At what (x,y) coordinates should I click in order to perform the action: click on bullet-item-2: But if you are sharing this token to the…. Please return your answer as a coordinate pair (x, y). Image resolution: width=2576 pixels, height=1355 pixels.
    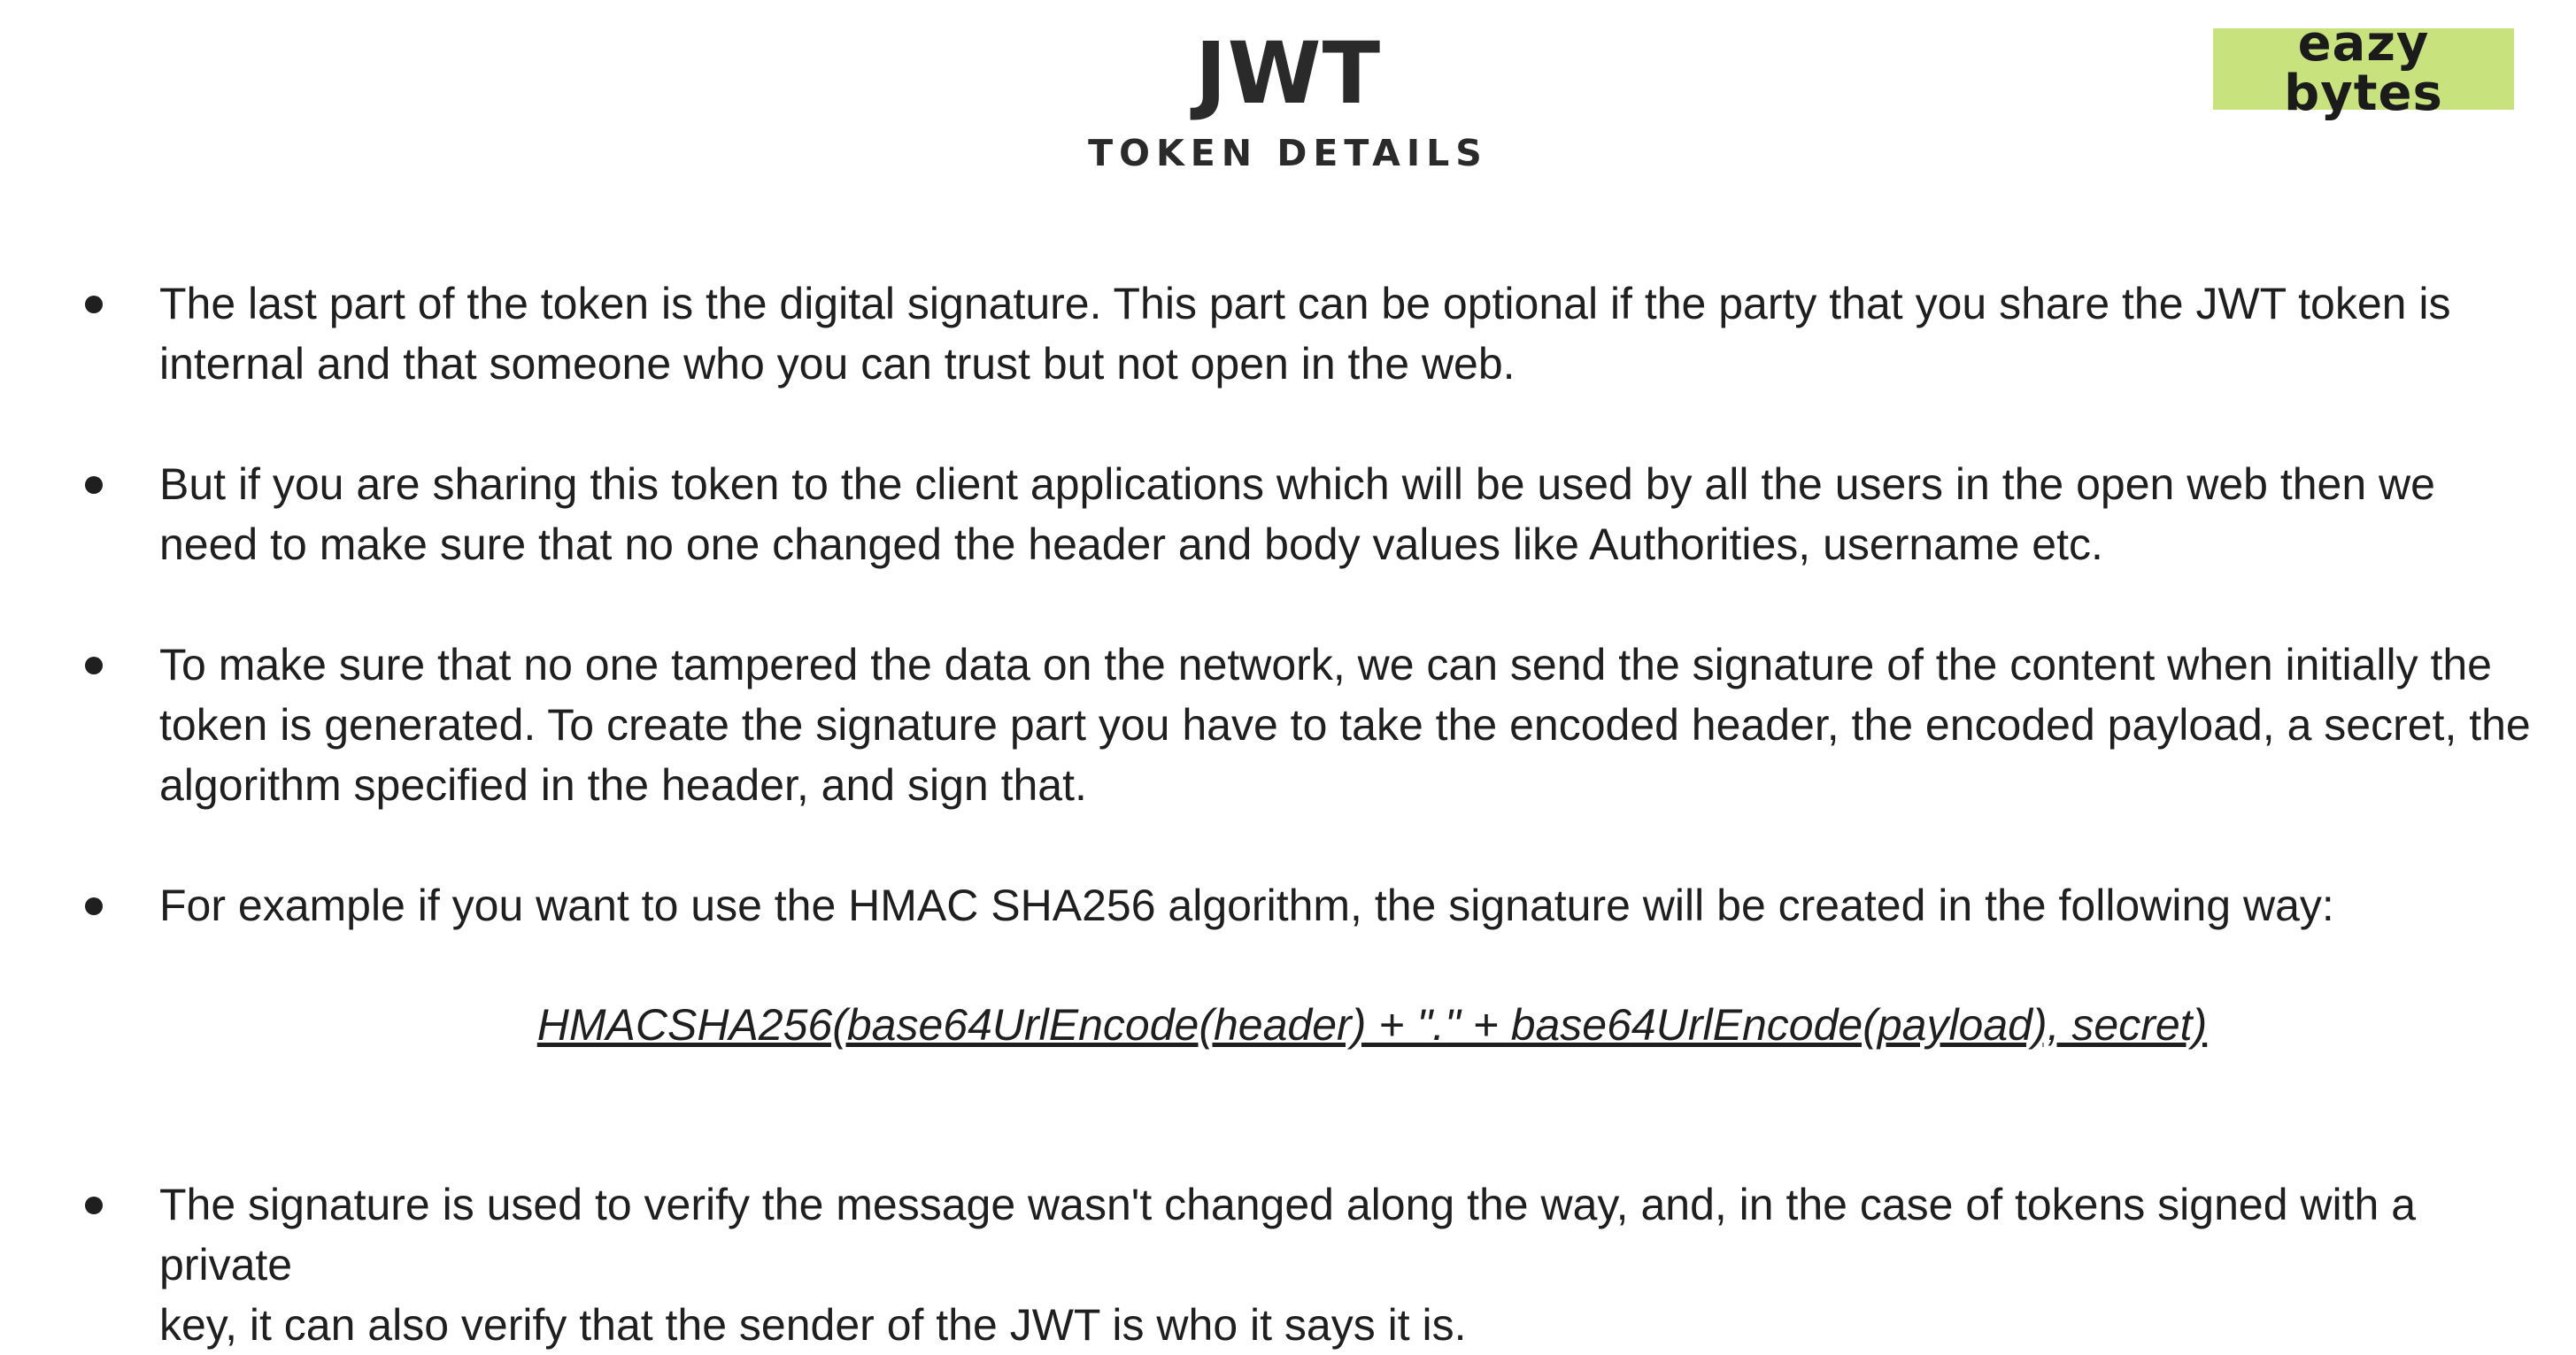
    Looking at the image, I should click on (1358, 514).